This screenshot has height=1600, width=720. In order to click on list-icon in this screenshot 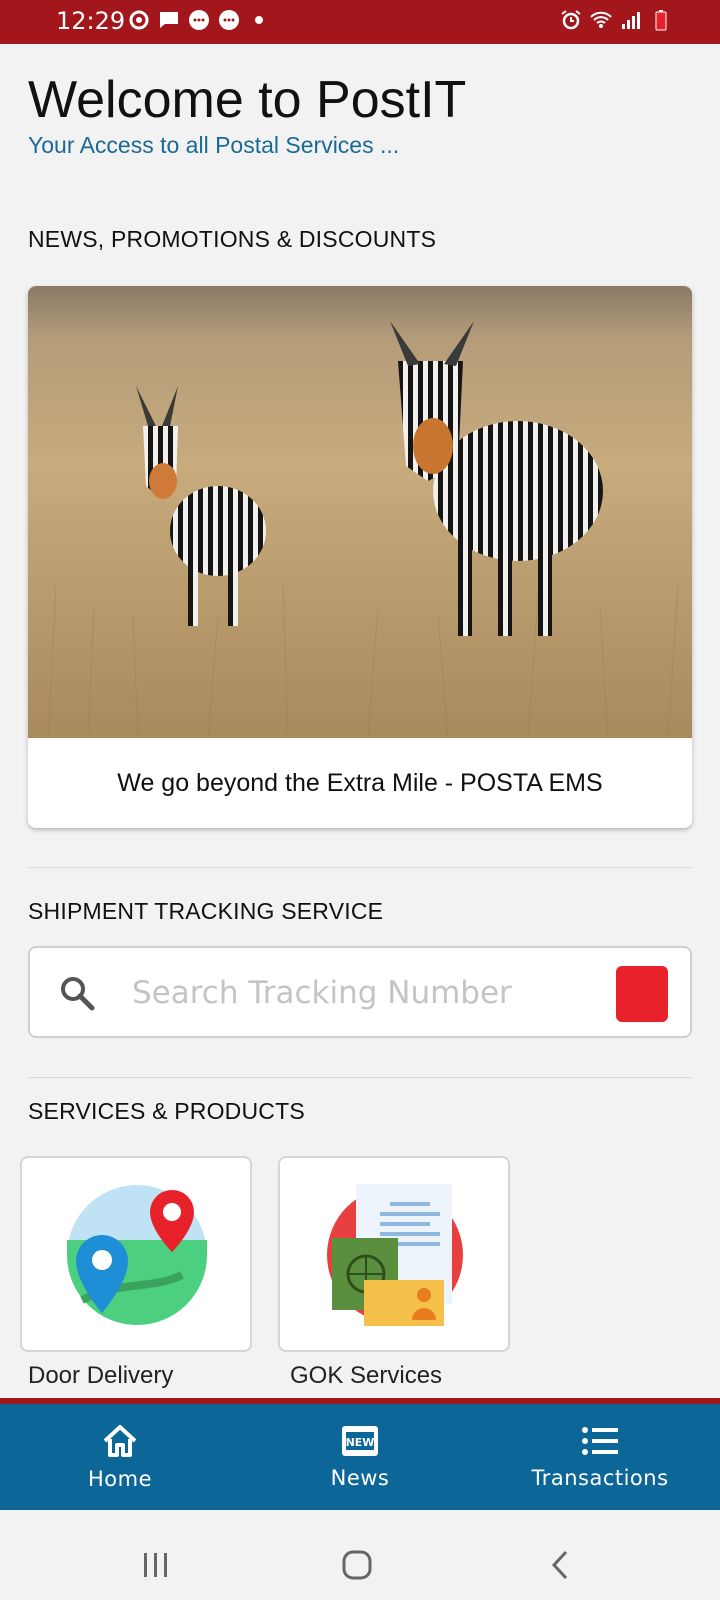, I will do `click(600, 1441)`.